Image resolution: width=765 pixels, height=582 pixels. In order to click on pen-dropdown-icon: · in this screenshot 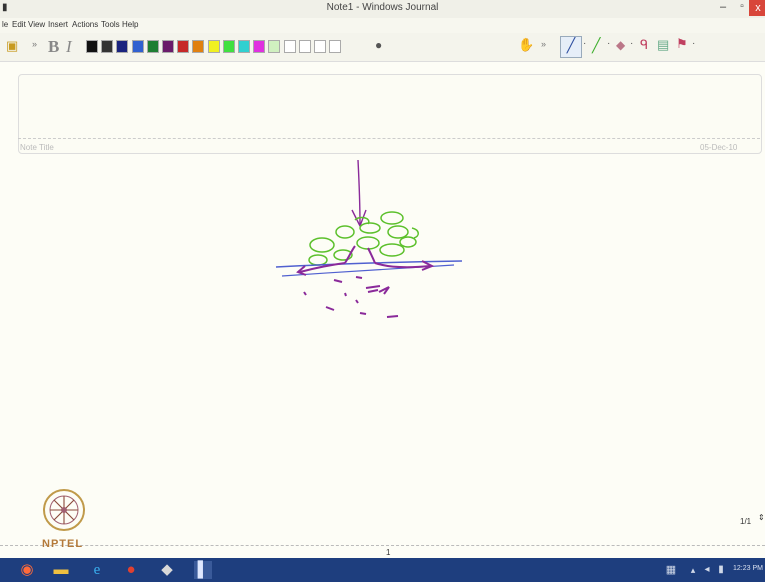, I will do `click(584, 43)`.